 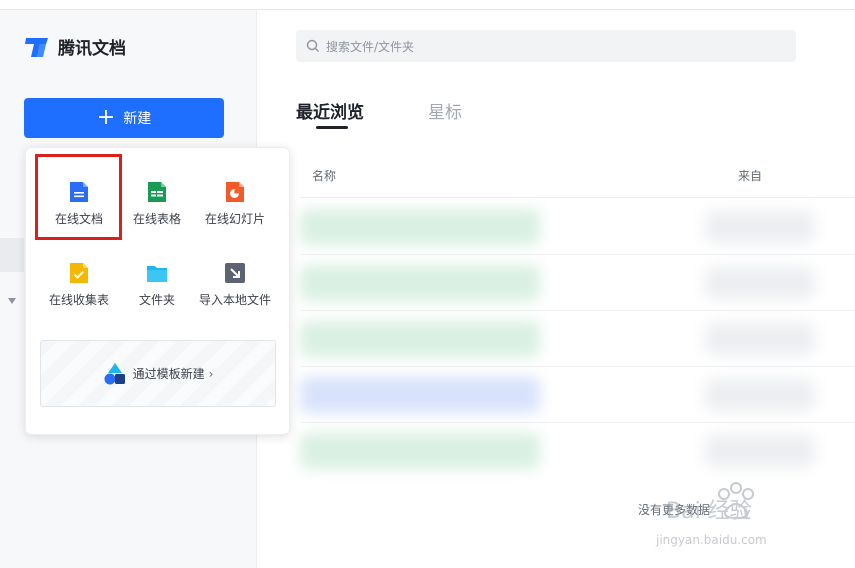 I want to click on new-from-template-button: 通过模板新建 ›, so click(x=158, y=373).